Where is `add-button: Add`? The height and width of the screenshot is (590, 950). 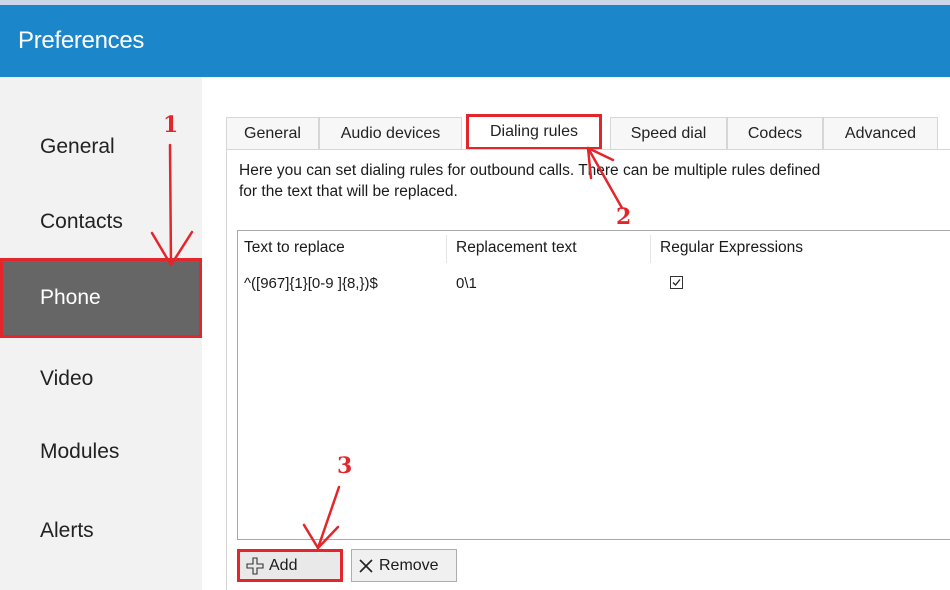
add-button: Add is located at coordinates (290, 565).